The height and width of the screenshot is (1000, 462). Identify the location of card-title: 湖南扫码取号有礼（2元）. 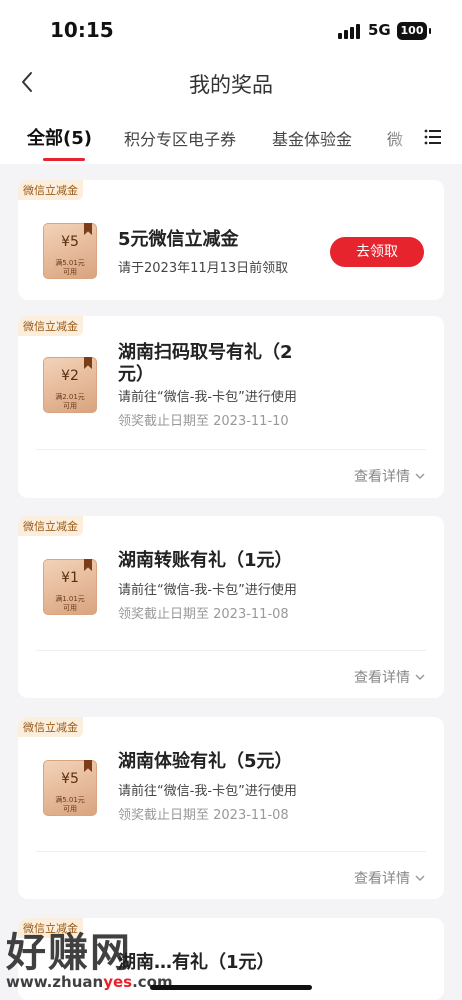
(205, 363).